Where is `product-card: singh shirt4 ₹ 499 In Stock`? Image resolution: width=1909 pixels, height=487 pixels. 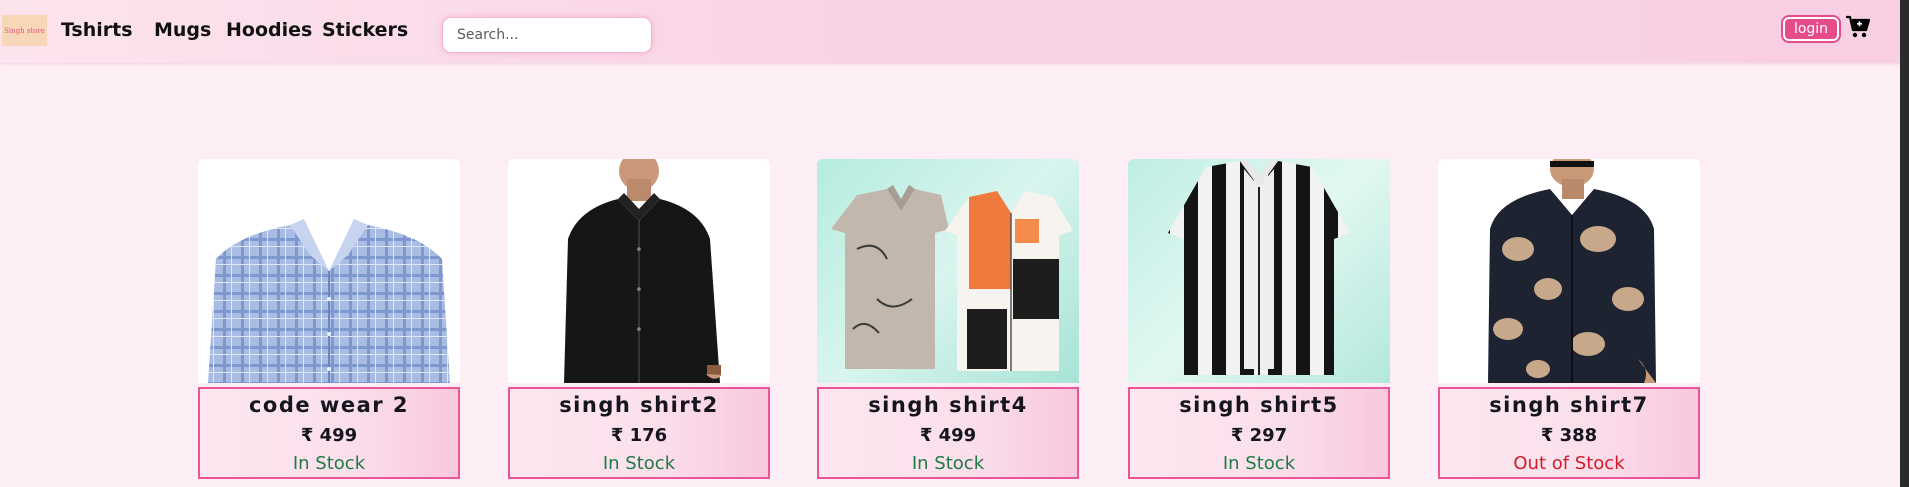
product-card: singh shirt4 ₹ 499 In Stock is located at coordinates (948, 319).